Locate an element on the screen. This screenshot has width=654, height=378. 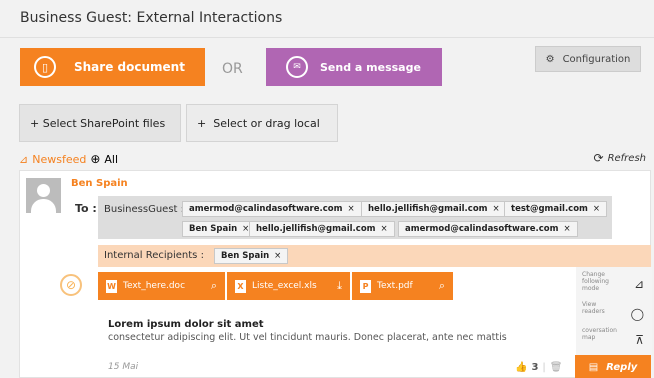
avatar is located at coordinates (43, 195).